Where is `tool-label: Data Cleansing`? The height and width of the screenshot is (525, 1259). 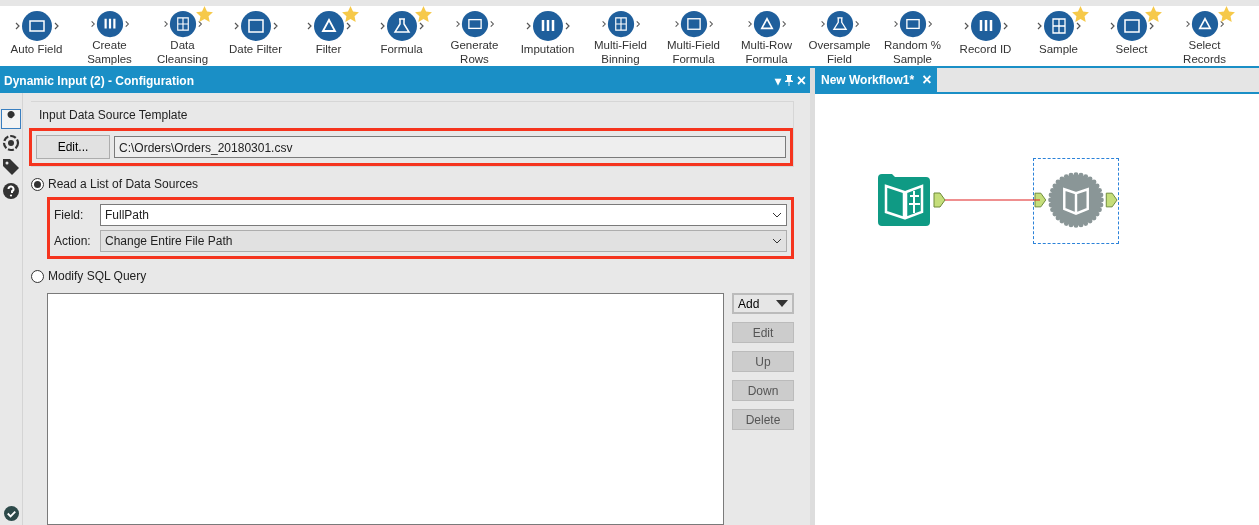 tool-label: Data Cleansing is located at coordinates (182, 52).